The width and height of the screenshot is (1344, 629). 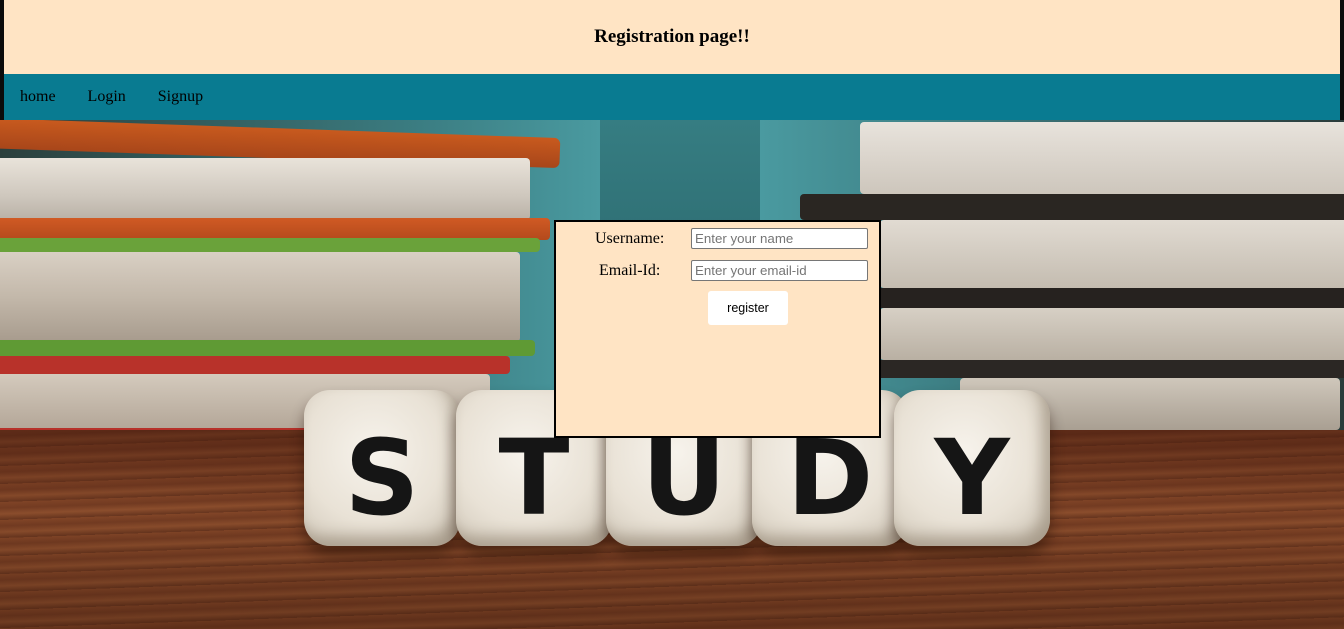 What do you see at coordinates (779, 238) in the screenshot?
I see `username-input` at bounding box center [779, 238].